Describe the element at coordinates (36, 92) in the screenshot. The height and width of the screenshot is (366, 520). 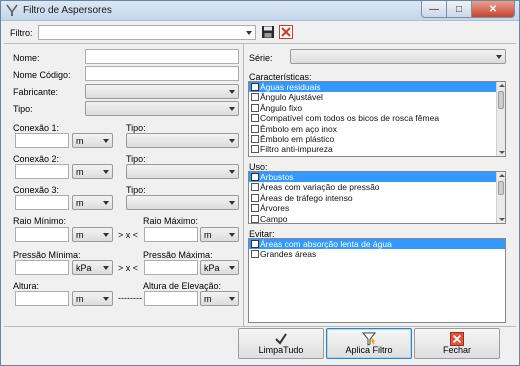
I see `fabricante-label: Fabricante:` at that location.